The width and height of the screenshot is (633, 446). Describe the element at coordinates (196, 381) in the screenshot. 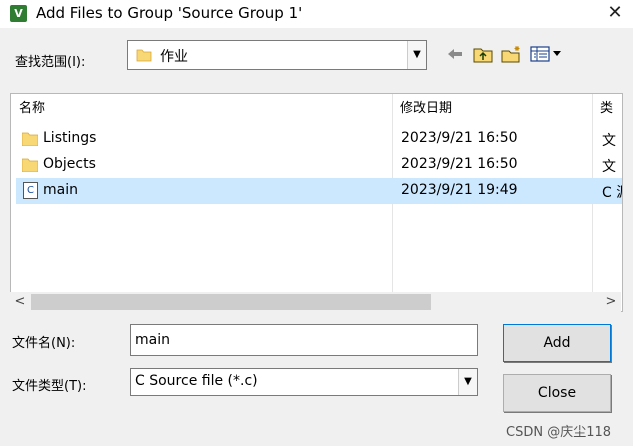

I see `filetype-value: C Source file (*.c)` at that location.